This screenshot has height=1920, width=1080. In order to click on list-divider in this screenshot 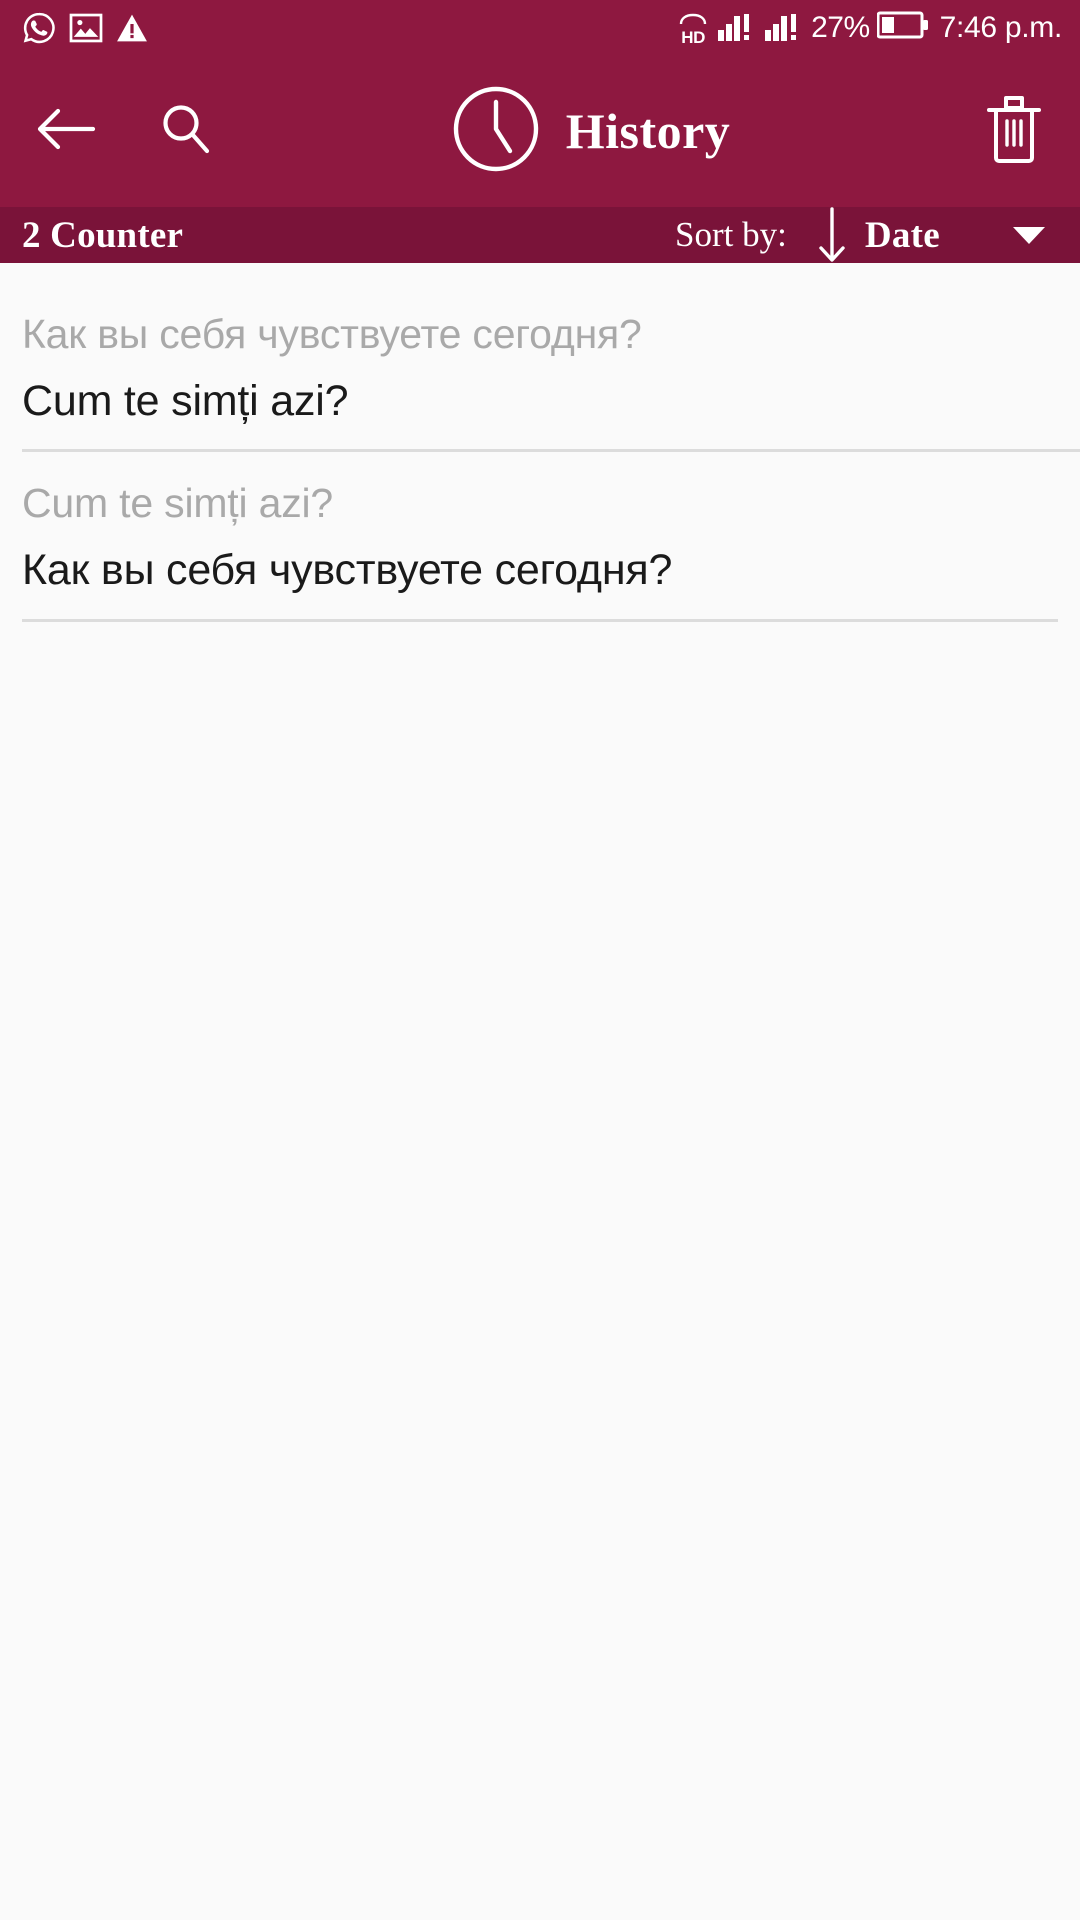, I will do `click(540, 620)`.